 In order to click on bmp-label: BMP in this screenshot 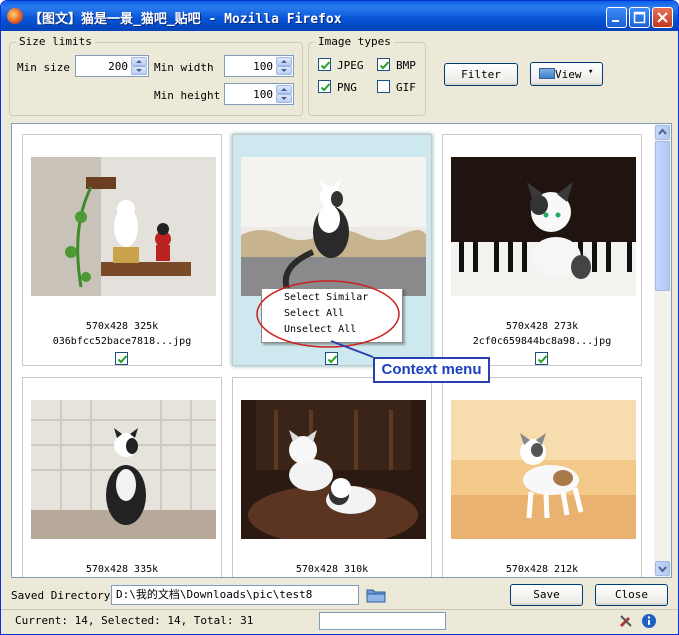, I will do `click(406, 65)`.